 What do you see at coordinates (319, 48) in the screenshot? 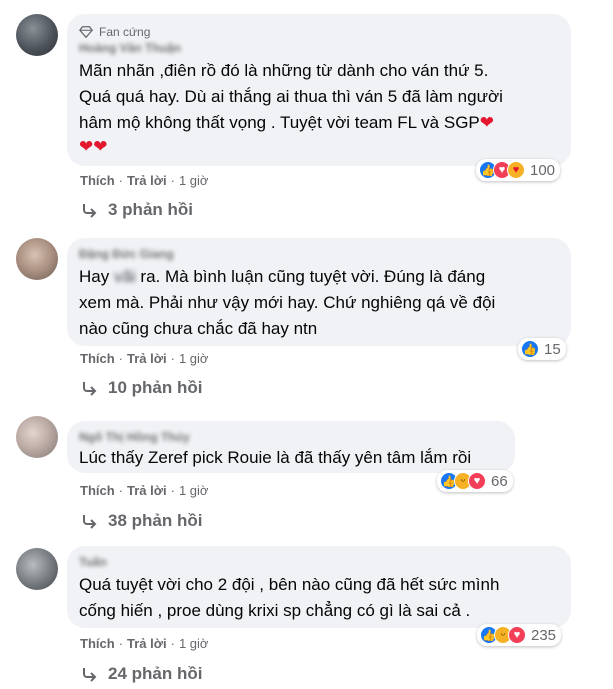
I see `author-name: Hoàng Văn Thuận` at bounding box center [319, 48].